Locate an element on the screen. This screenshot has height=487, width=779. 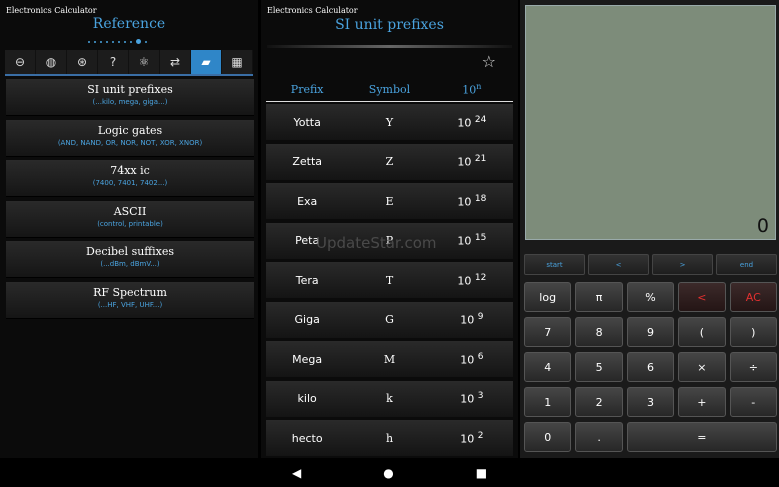
home-icon: ● is located at coordinates (388, 473).